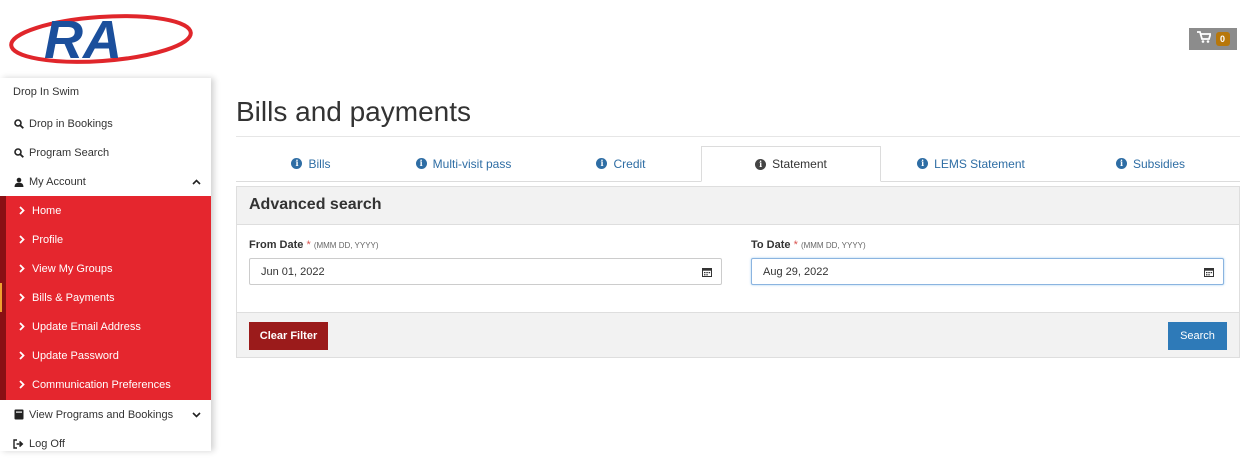 The image size is (1250, 458). I want to click on sidebar-item-label: My Account, so click(57, 181).